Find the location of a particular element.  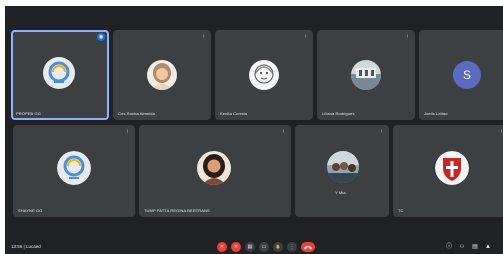

mic-toggle-button: ✕ is located at coordinates (222, 247).